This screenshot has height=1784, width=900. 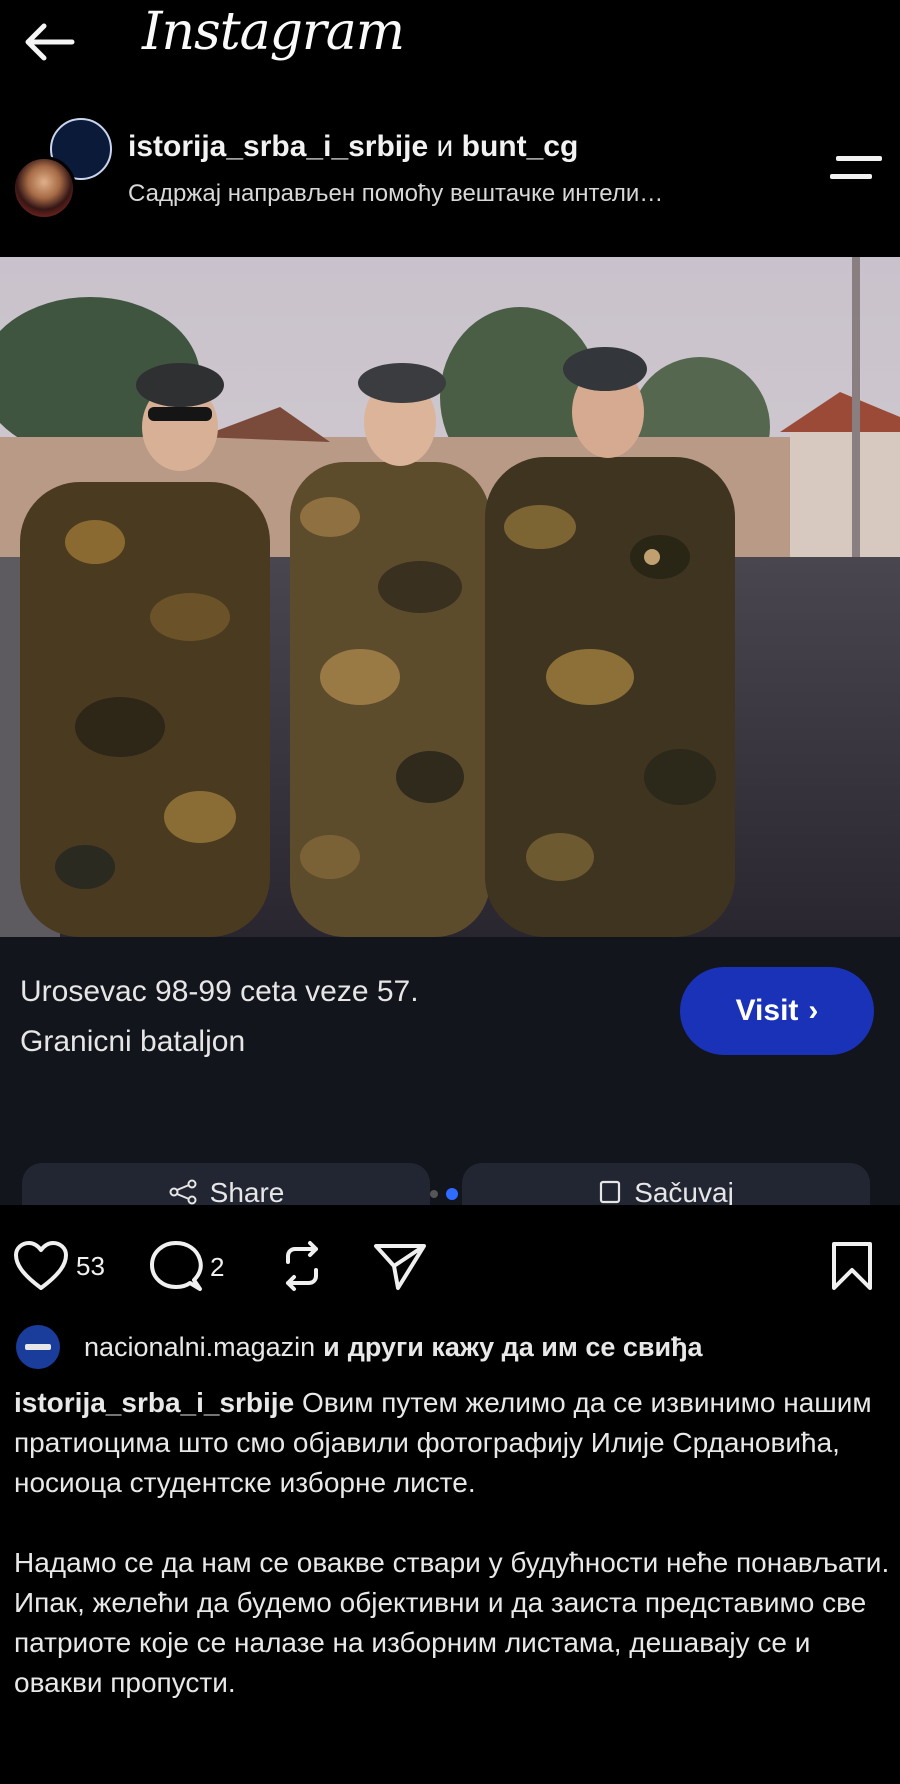 I want to click on arrow-left-icon, so click(x=50, y=42).